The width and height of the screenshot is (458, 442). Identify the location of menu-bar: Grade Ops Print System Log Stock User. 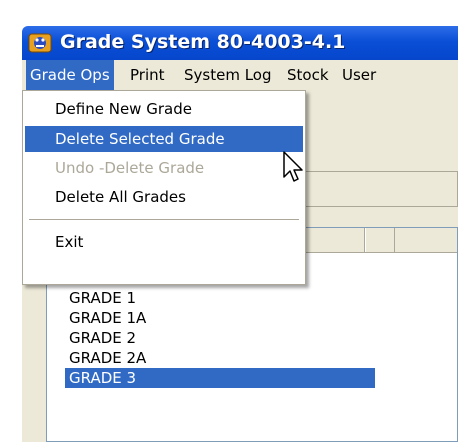
(240, 75).